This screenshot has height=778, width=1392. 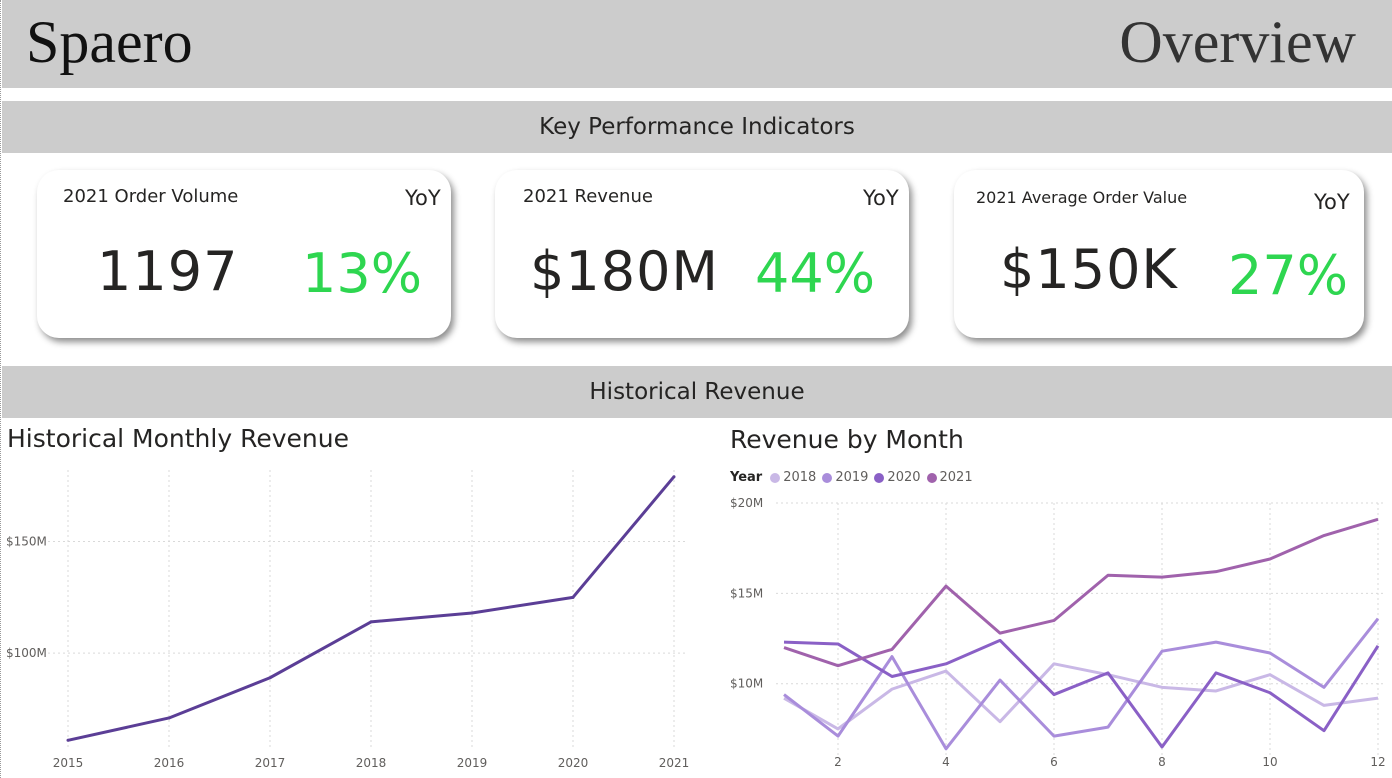 I want to click on kpi-value: $150K, so click(x=1089, y=269).